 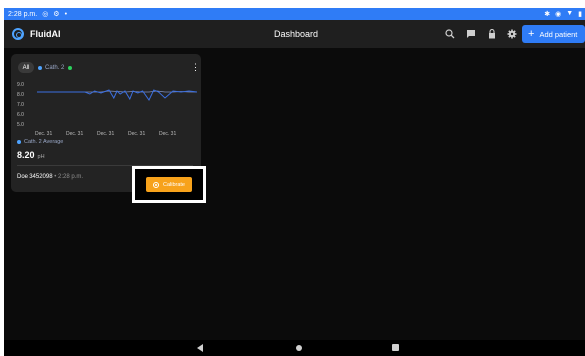 I want to click on filter-cath-label: Cath. 2, so click(x=55, y=67).